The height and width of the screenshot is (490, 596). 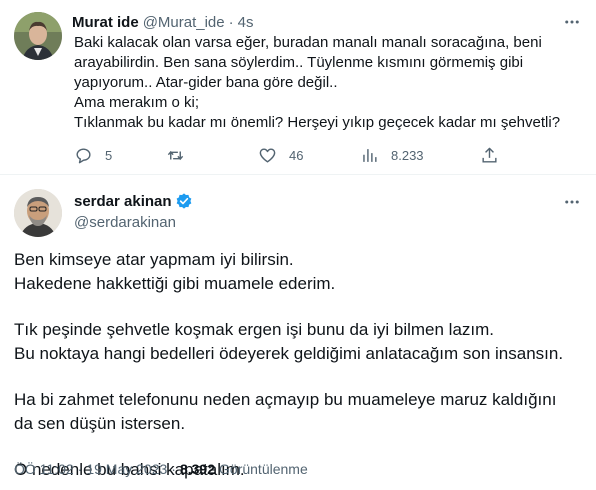 What do you see at coordinates (407, 155) in the screenshot?
I see `views-count: 8.233` at bounding box center [407, 155].